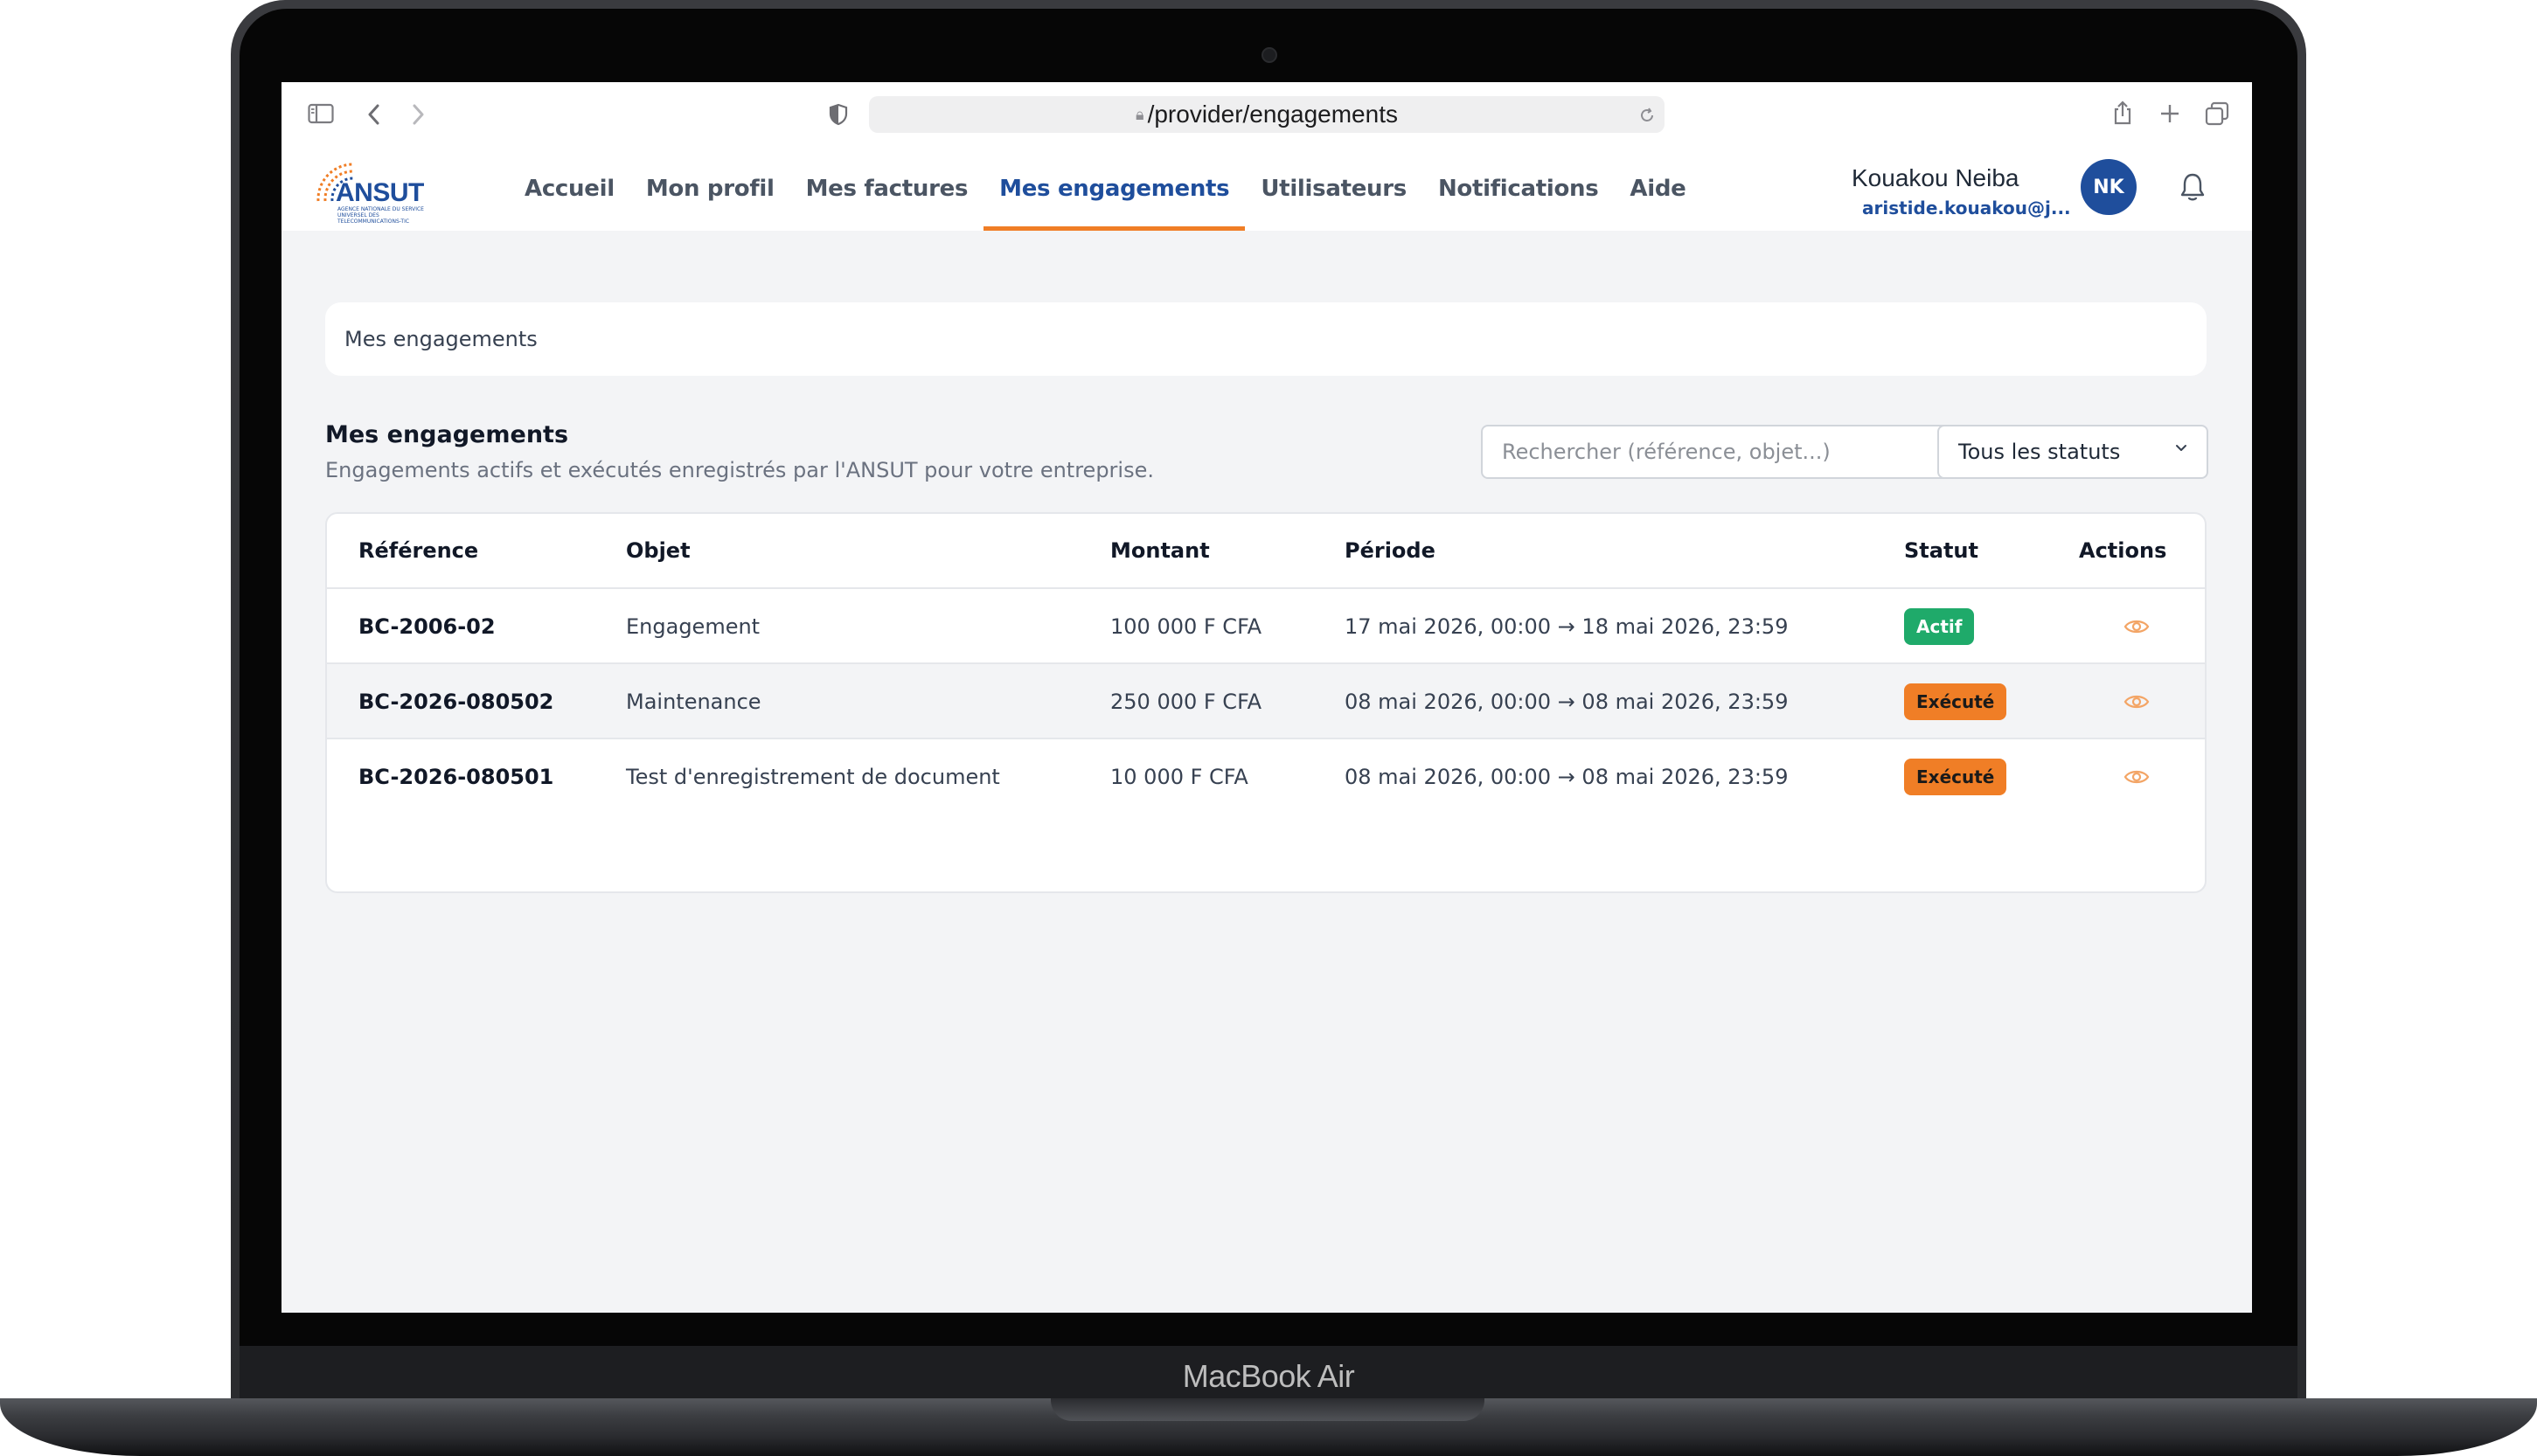 The image size is (2537, 1456). I want to click on search-input, so click(1724, 452).